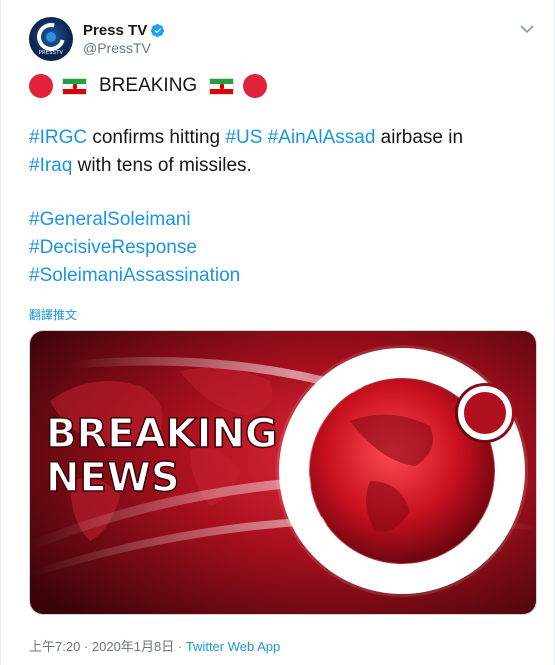 The height and width of the screenshot is (665, 555). I want to click on account-names: Press TV @PressTV, so click(124, 39).